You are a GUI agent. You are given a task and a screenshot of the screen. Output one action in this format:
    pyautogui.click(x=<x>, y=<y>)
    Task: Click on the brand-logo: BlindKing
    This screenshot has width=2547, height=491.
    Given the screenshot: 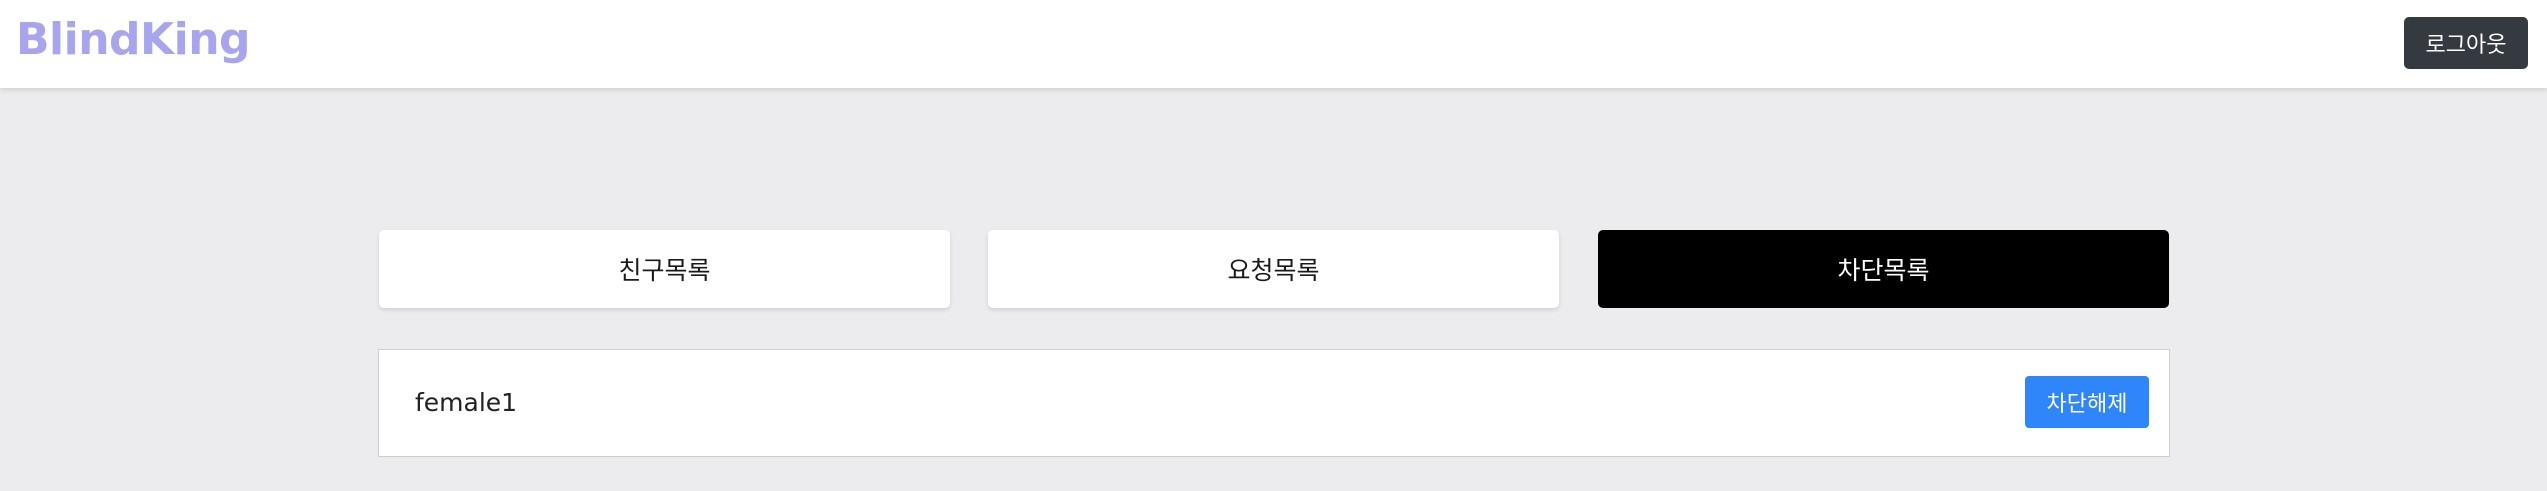 What is the action you would take?
    pyautogui.click(x=133, y=39)
    